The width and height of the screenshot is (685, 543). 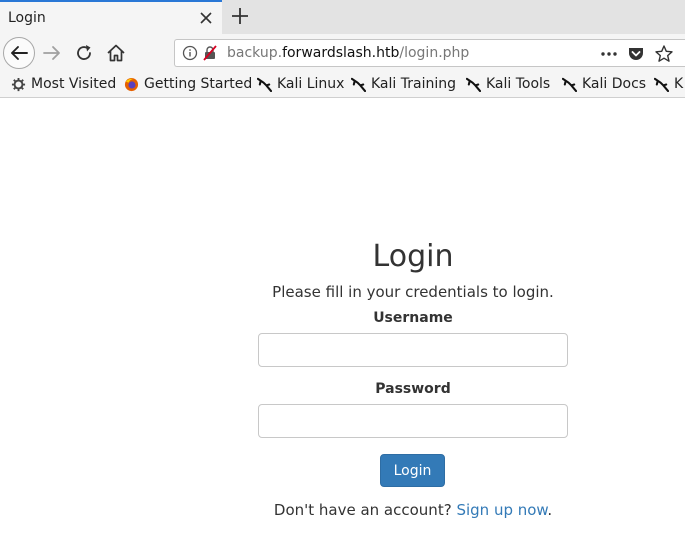 What do you see at coordinates (501, 510) in the screenshot?
I see `signup-link: Sign up now` at bounding box center [501, 510].